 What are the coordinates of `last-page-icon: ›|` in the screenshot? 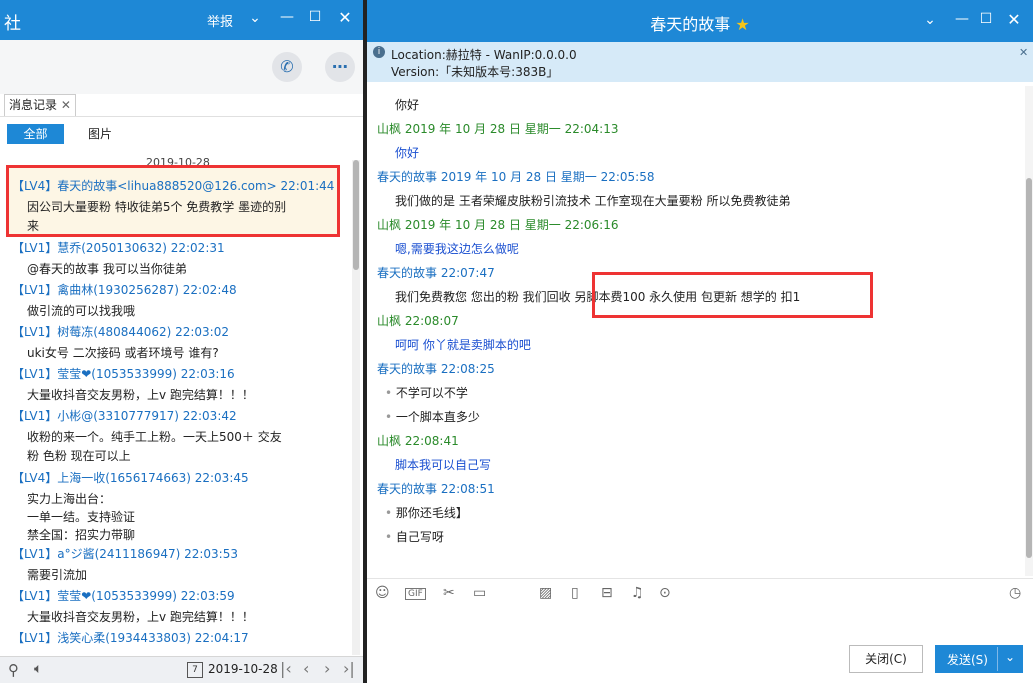 It's located at (349, 668).